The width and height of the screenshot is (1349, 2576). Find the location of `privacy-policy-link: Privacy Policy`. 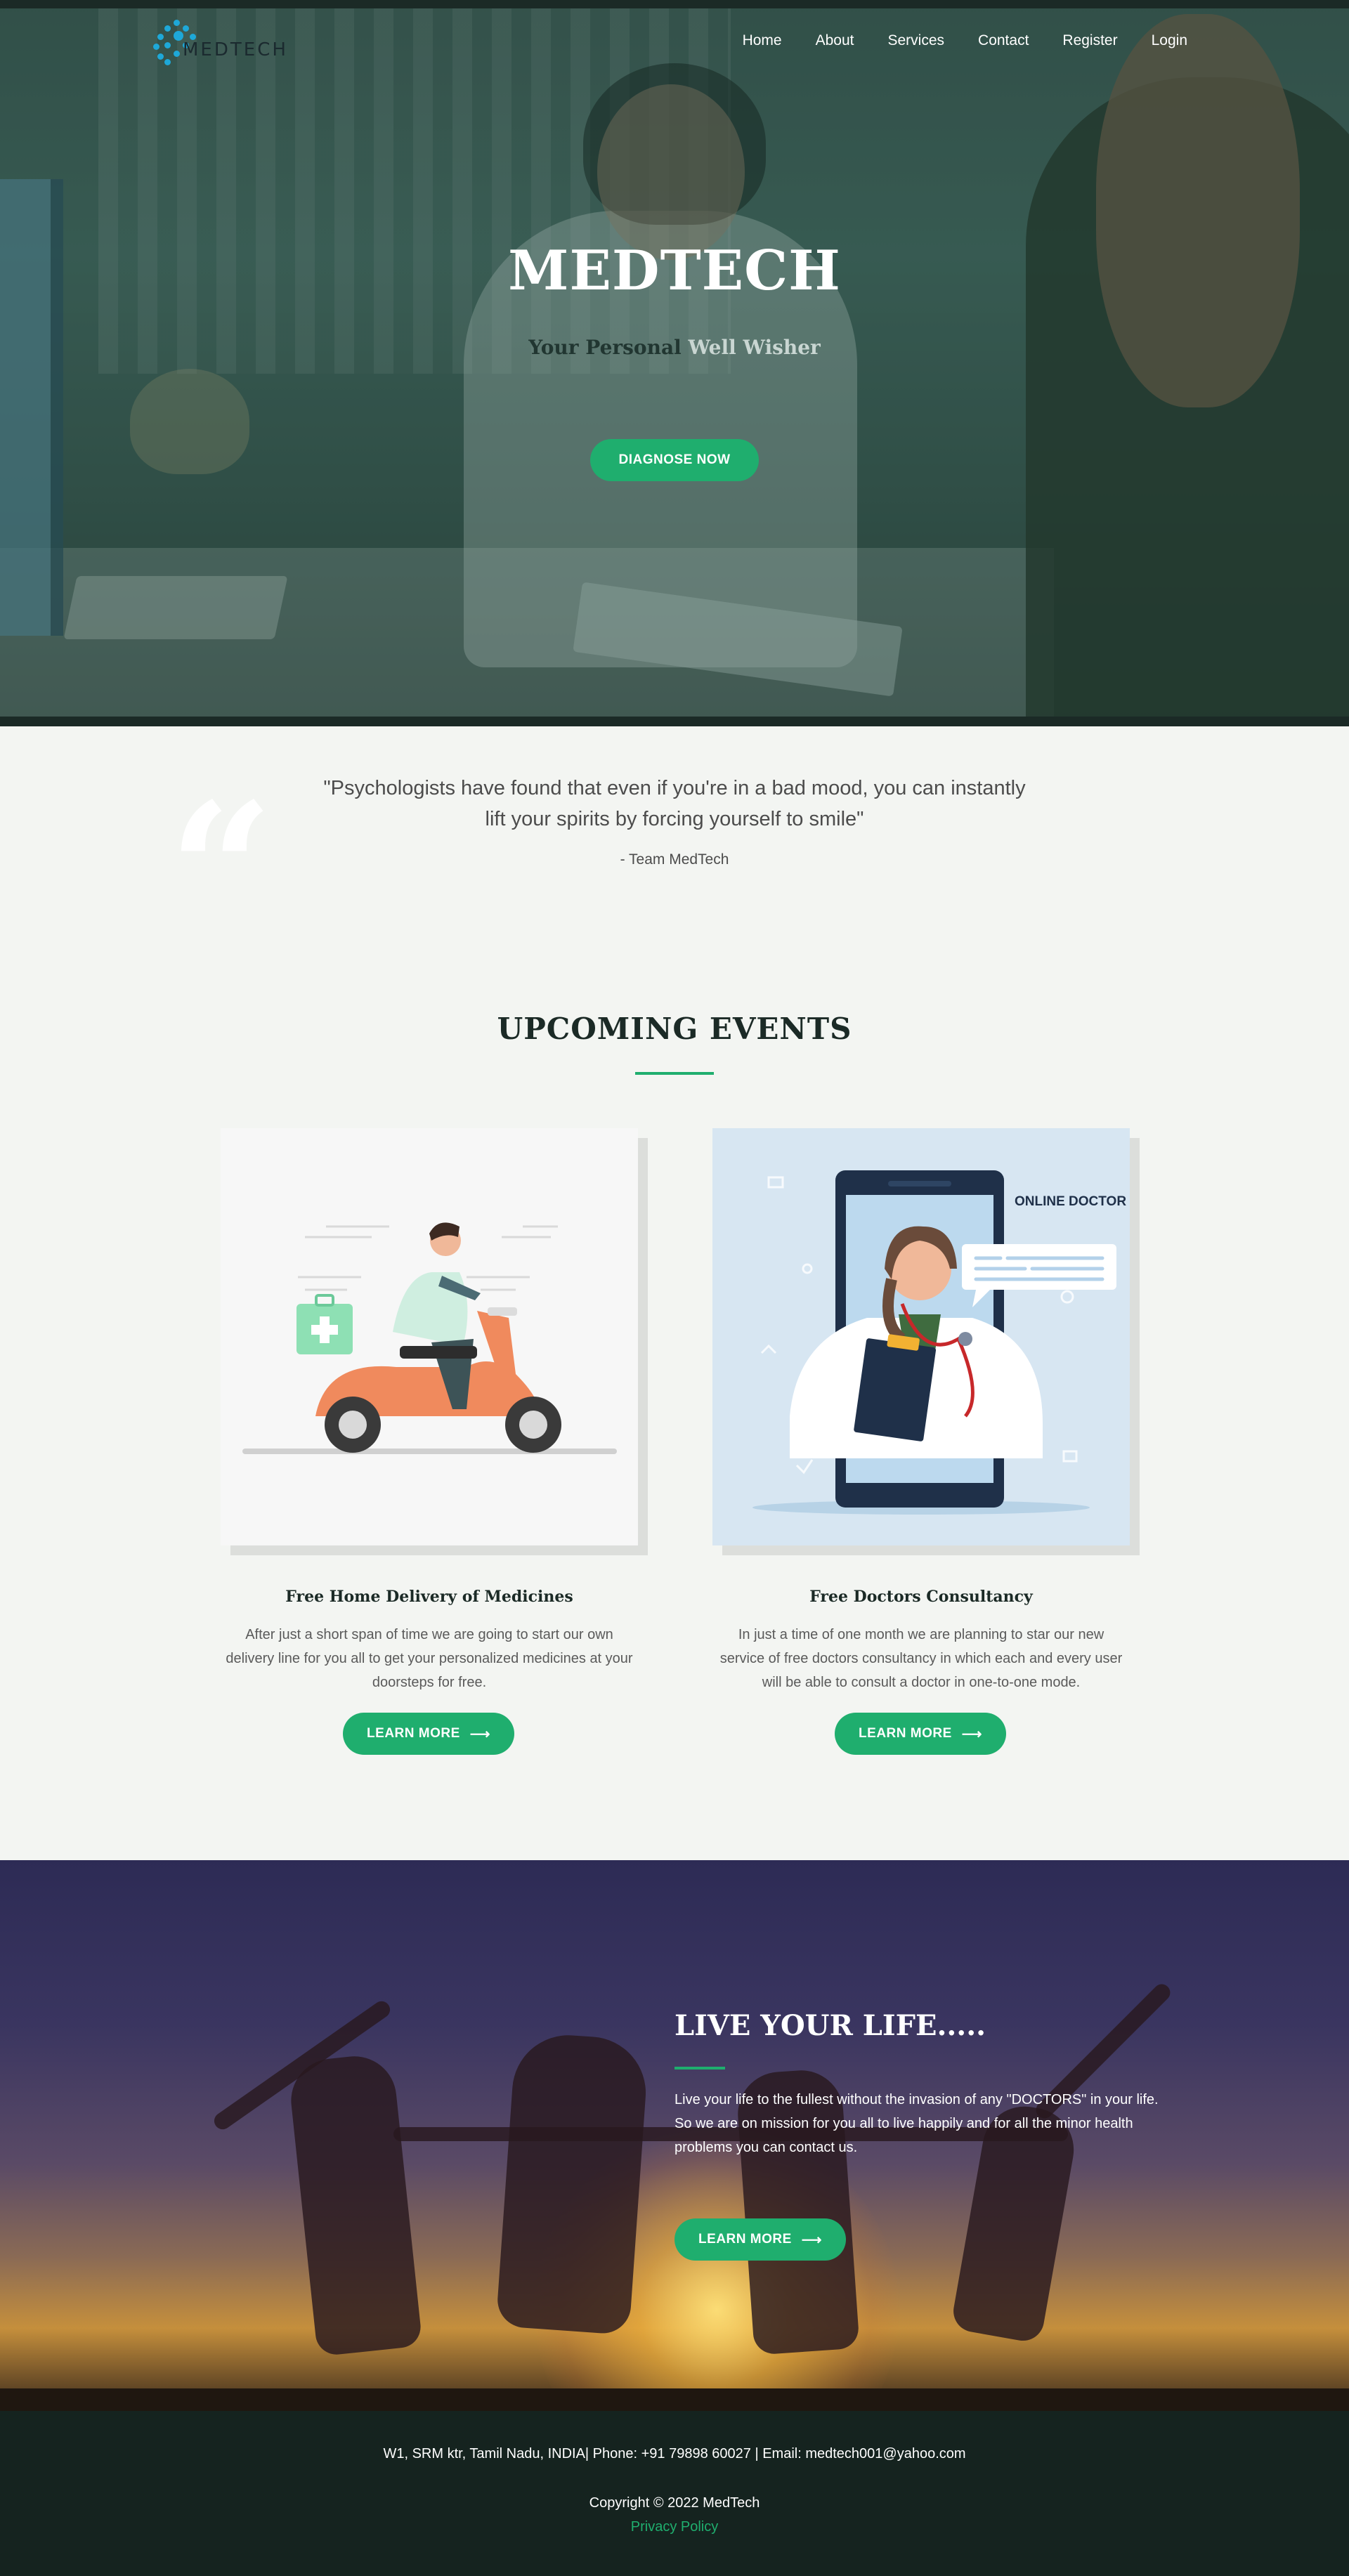

privacy-policy-link: Privacy Policy is located at coordinates (674, 2527).